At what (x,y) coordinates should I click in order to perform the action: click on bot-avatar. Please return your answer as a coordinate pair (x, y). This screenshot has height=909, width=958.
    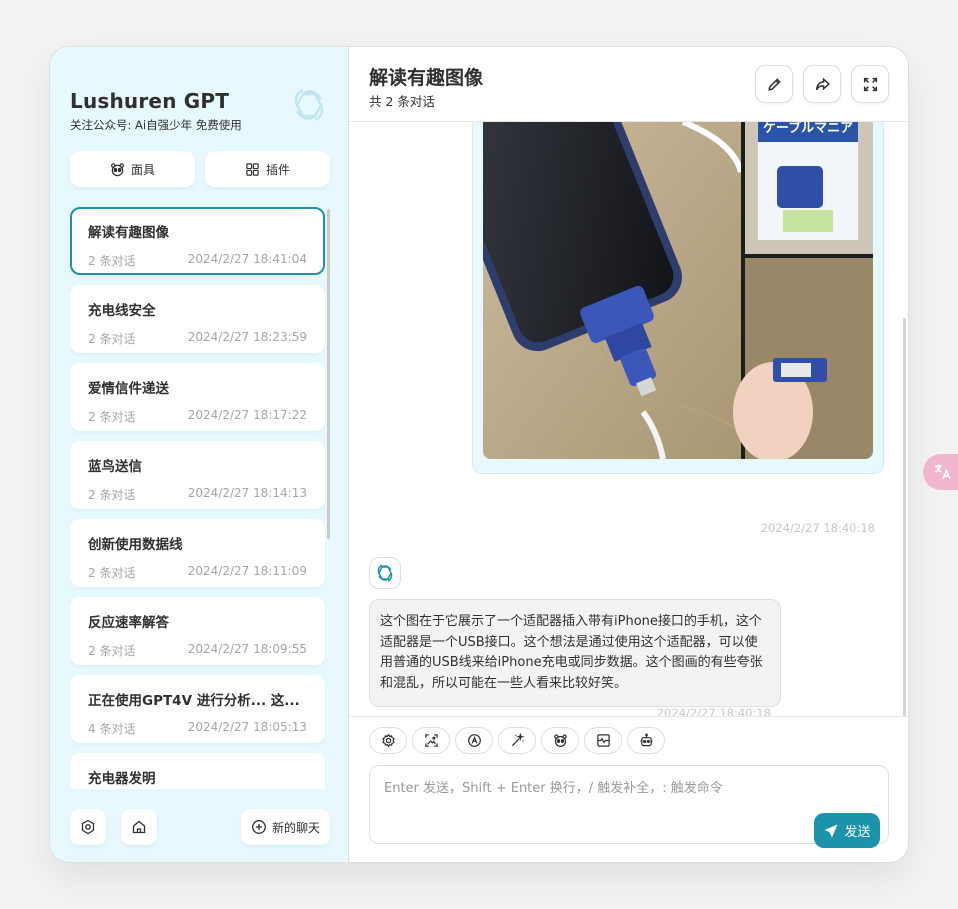
    Looking at the image, I should click on (385, 573).